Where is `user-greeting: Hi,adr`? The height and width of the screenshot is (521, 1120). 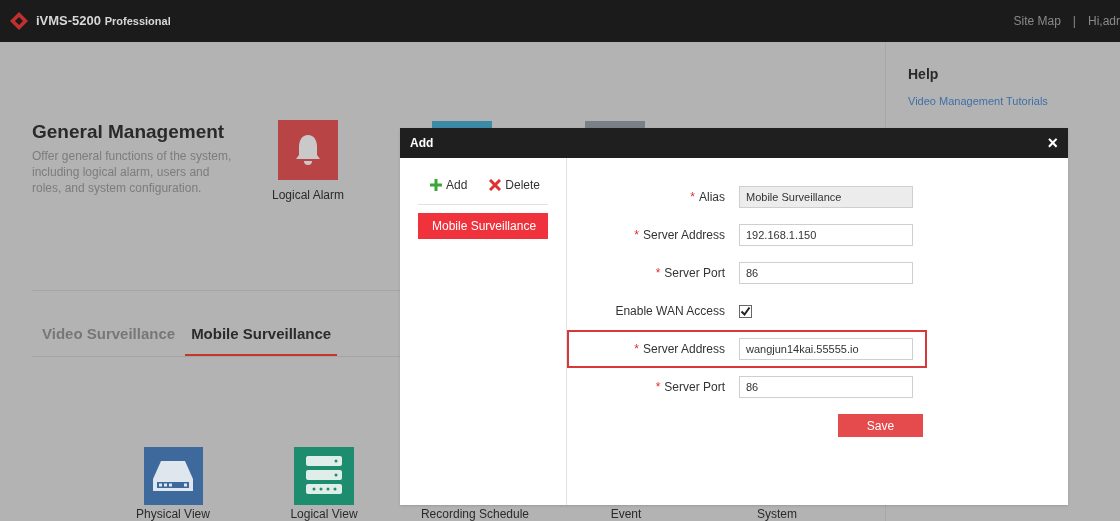
user-greeting: Hi,adr is located at coordinates (1104, 21).